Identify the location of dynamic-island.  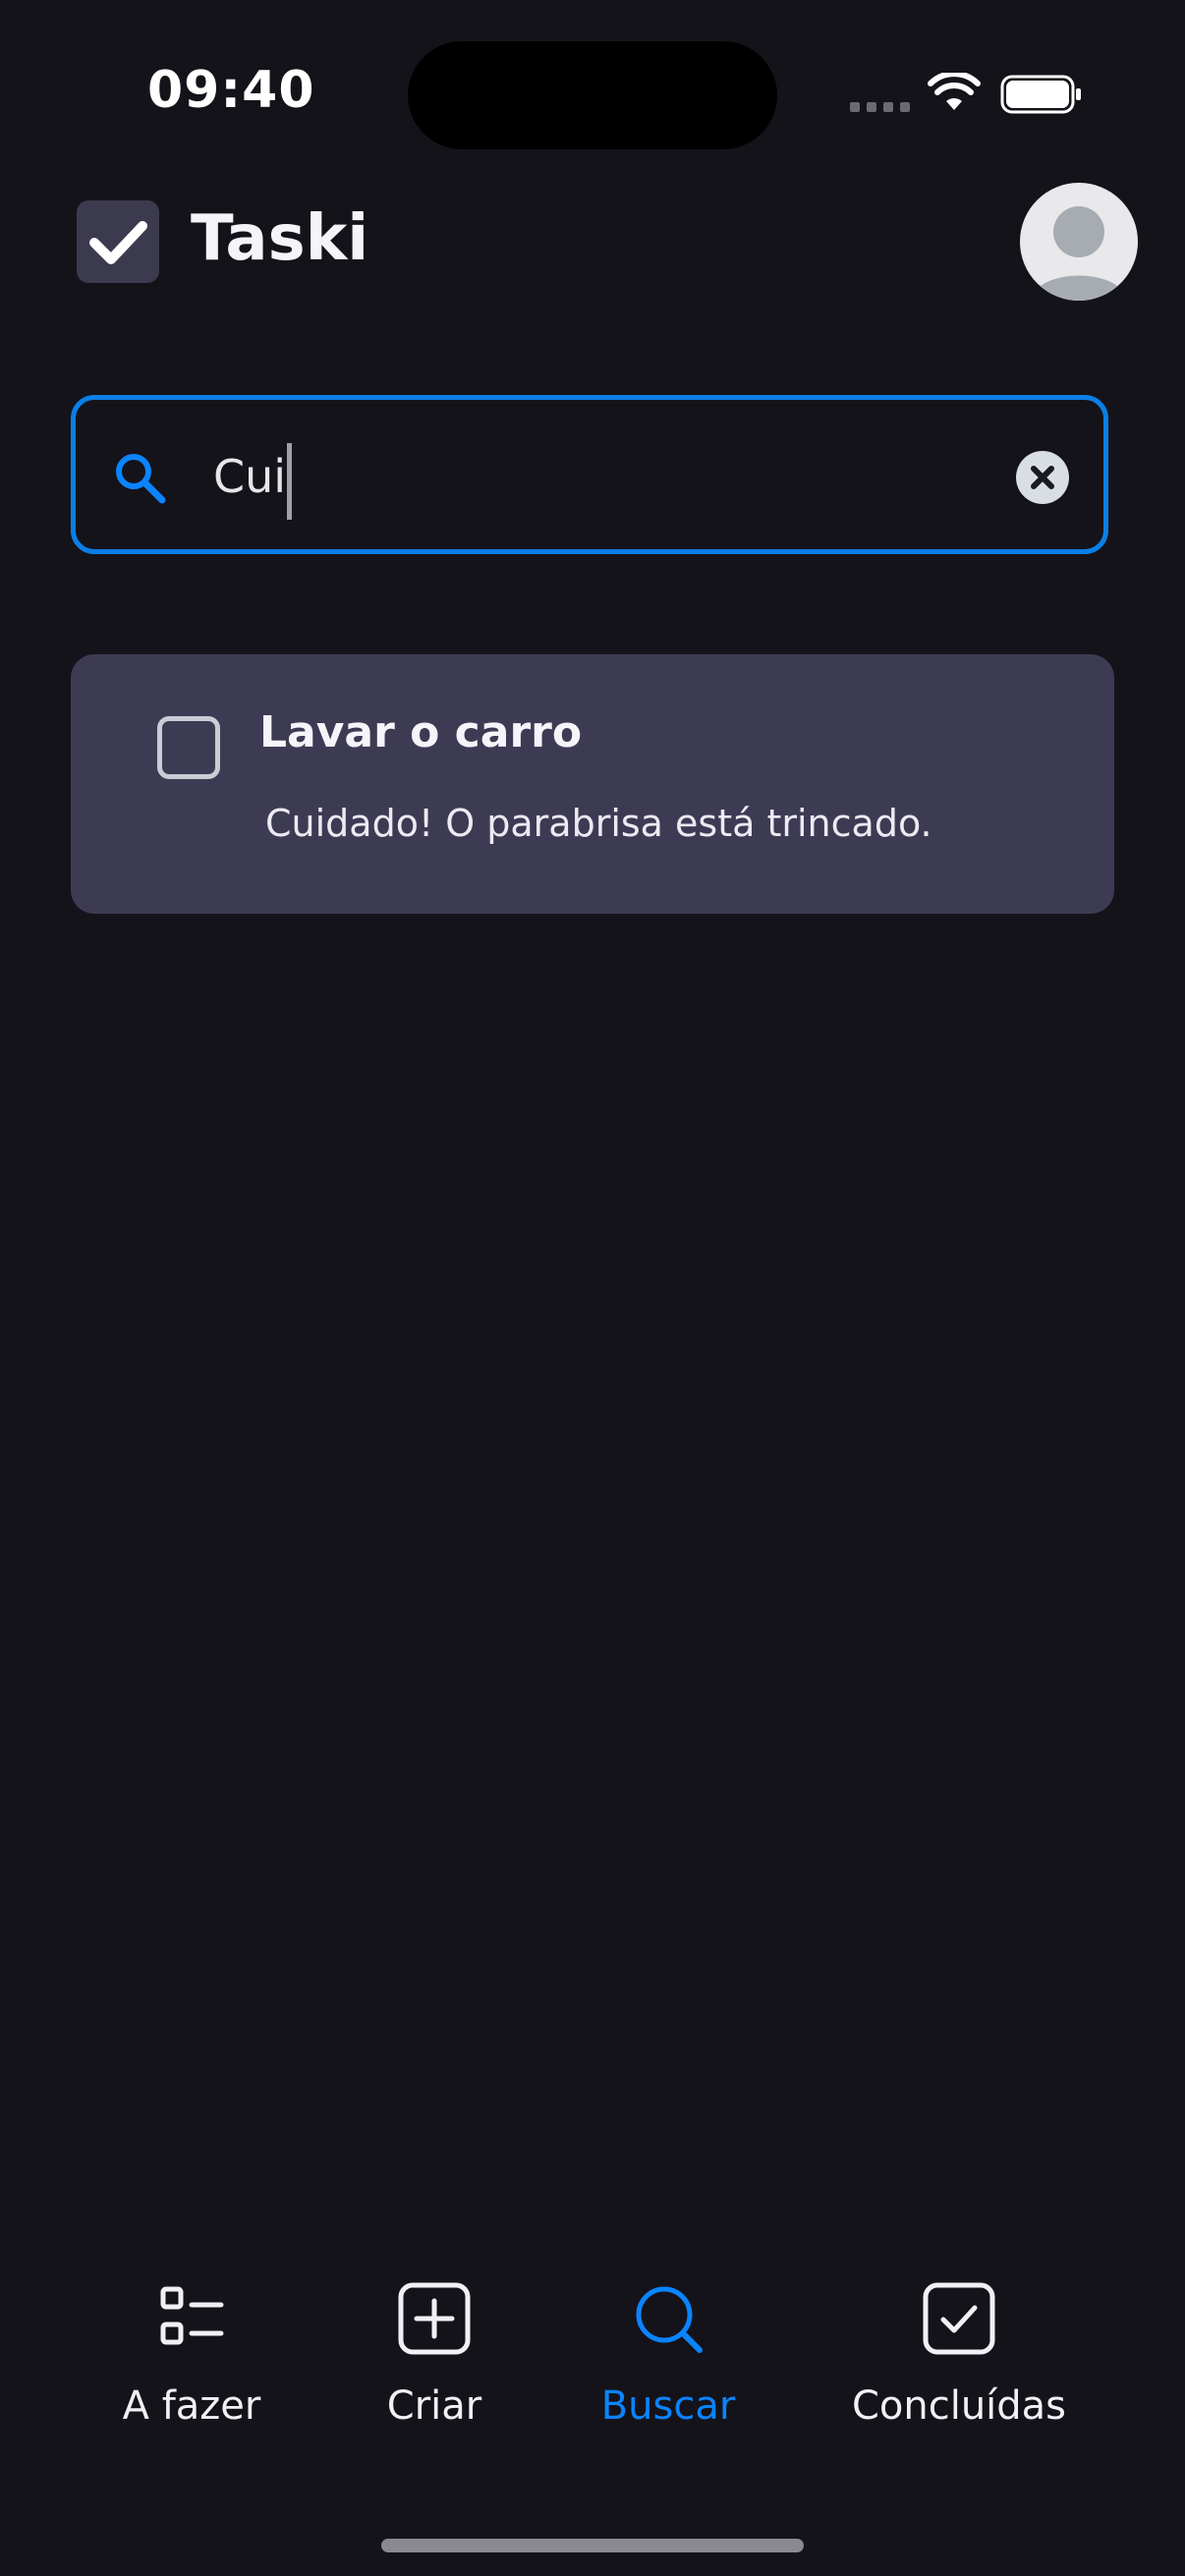
(592, 95).